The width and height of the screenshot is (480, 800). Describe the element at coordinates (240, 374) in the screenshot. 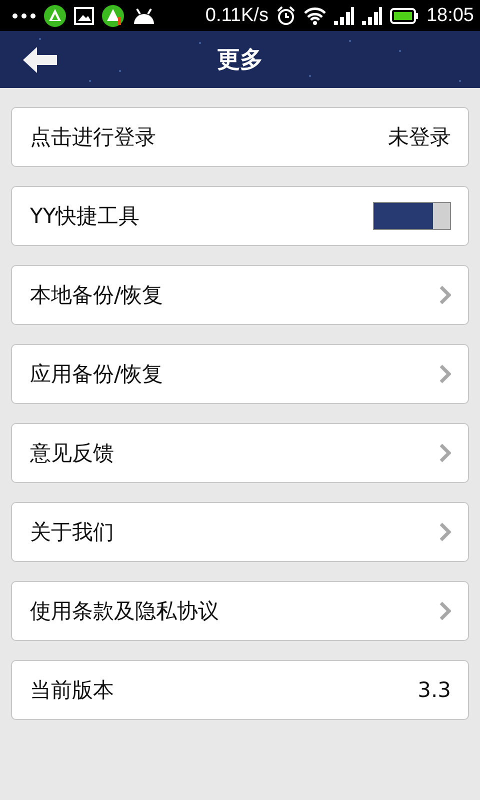

I see `settings-row: 应用备份/恢复` at that location.